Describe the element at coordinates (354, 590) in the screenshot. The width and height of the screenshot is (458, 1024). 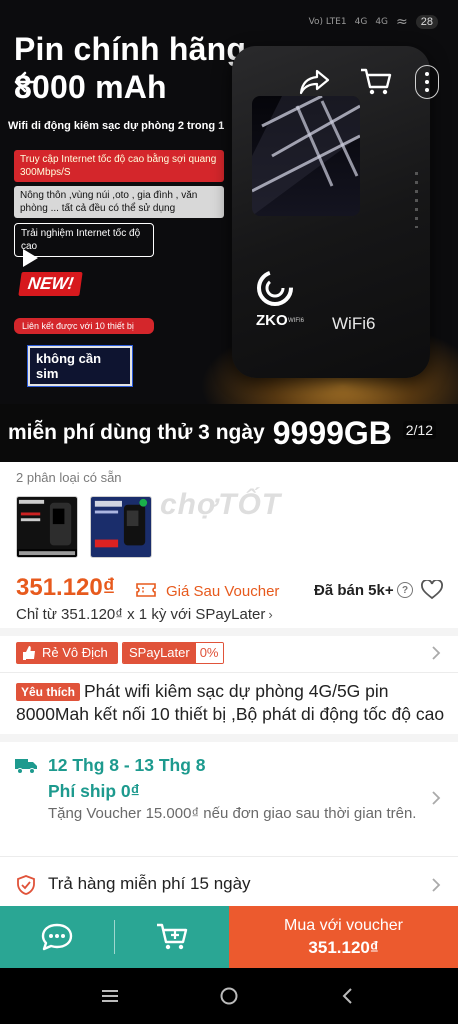
I see `sold-count: Đã bán 5k+` at that location.